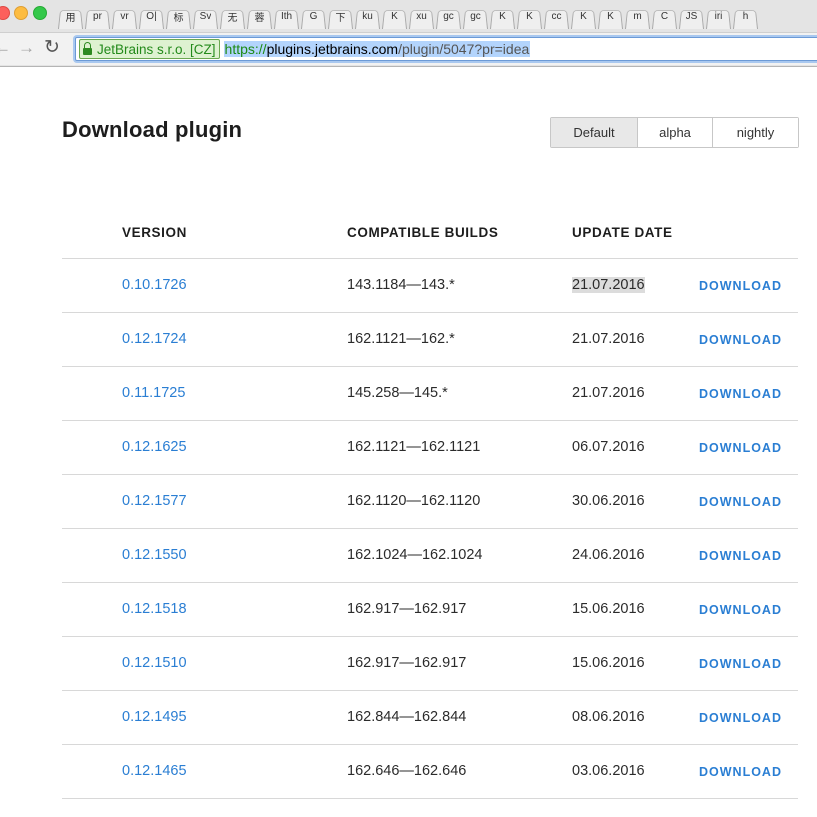 This screenshot has width=817, height=817. Describe the element at coordinates (154, 447) in the screenshot. I see `version-link: 0.12.1625` at that location.